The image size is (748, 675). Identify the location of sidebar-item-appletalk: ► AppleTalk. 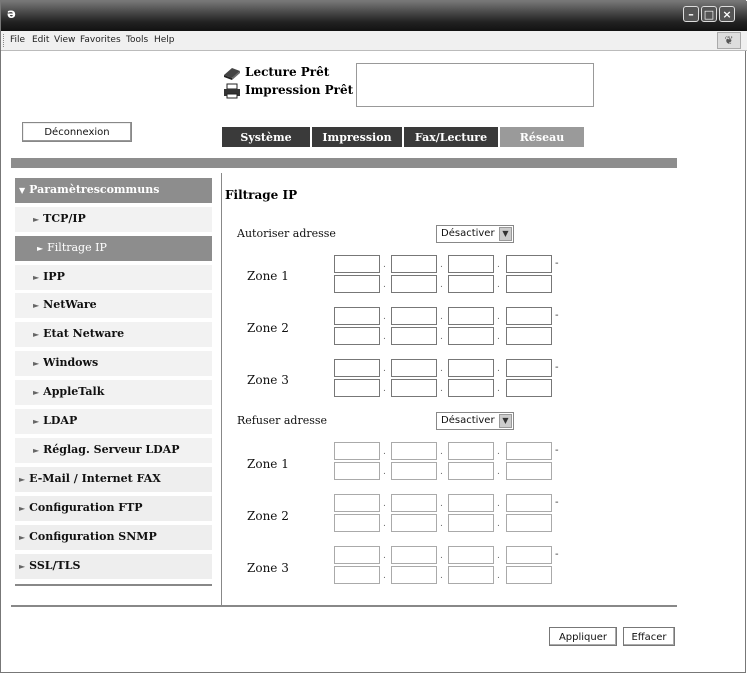
(113, 393).